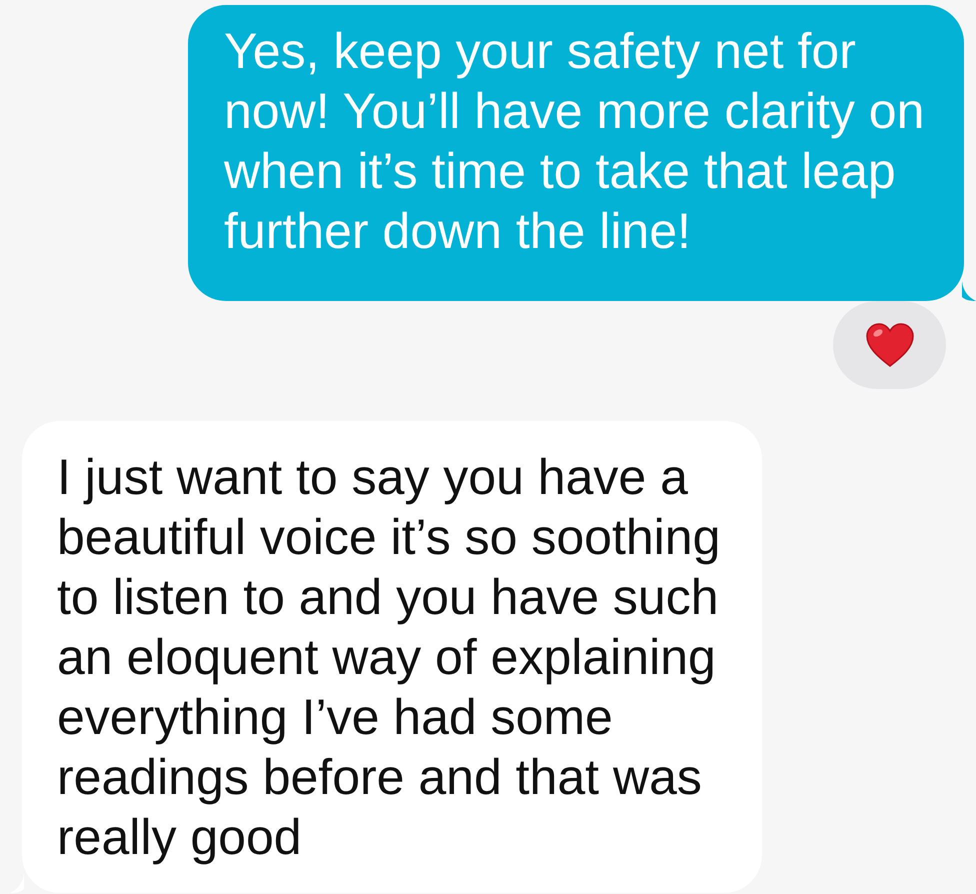 This screenshot has width=976, height=894. Describe the element at coordinates (969, 291) in the screenshot. I see `bubble-tail-icon` at that location.